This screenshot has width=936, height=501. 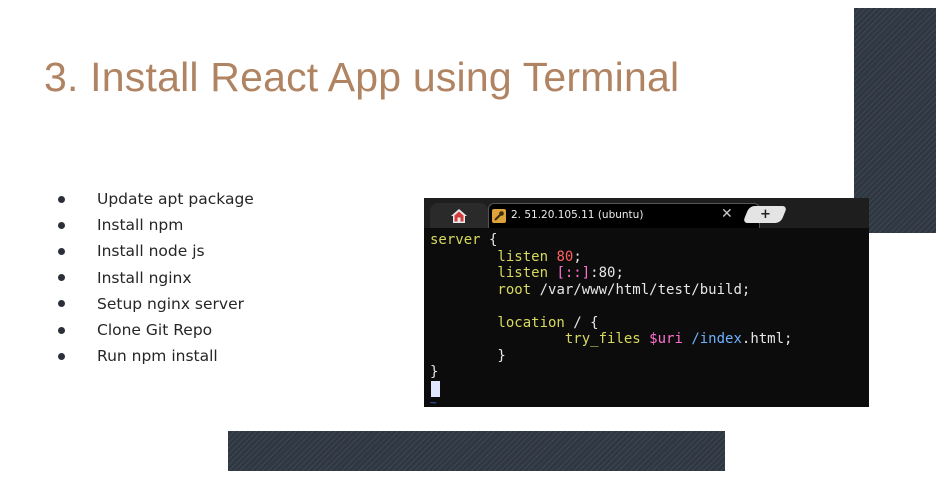 I want to click on list-item-label: Update apt package, so click(x=175, y=199).